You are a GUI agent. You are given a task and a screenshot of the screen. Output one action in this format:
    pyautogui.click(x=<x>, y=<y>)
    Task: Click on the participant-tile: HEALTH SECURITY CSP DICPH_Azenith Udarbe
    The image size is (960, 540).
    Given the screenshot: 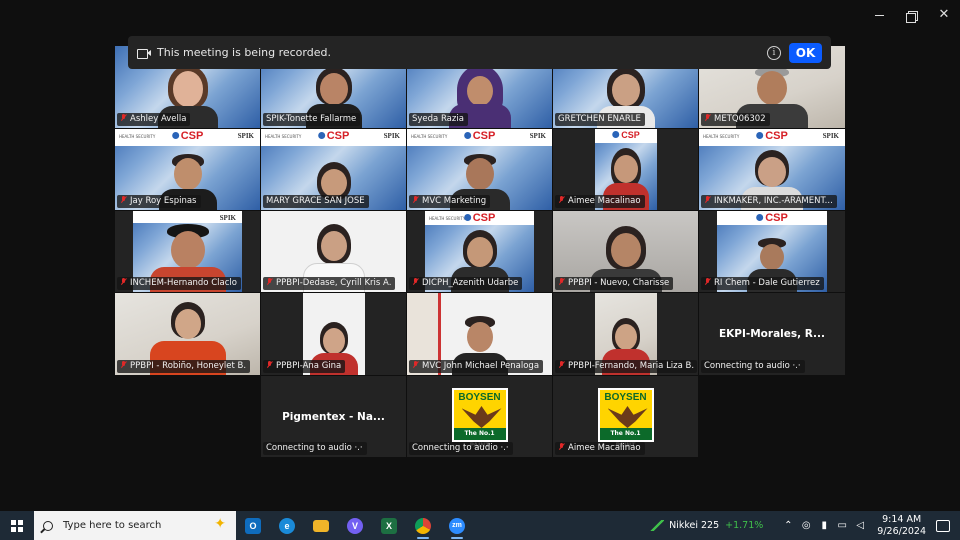 What is the action you would take?
    pyautogui.click(x=479, y=251)
    